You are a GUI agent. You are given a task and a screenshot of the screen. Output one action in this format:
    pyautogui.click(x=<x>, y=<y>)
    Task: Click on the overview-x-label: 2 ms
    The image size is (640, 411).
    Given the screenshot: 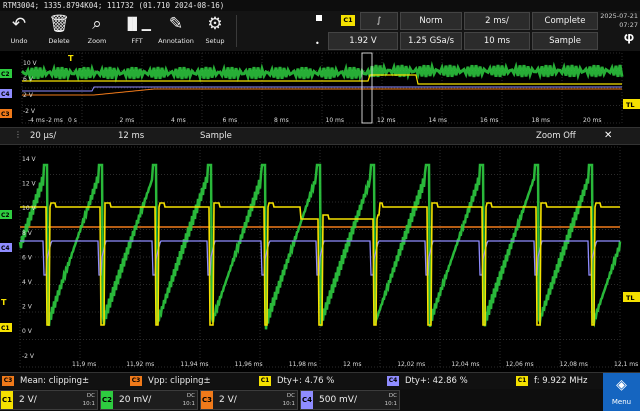 What is the action you would take?
    pyautogui.click(x=127, y=120)
    